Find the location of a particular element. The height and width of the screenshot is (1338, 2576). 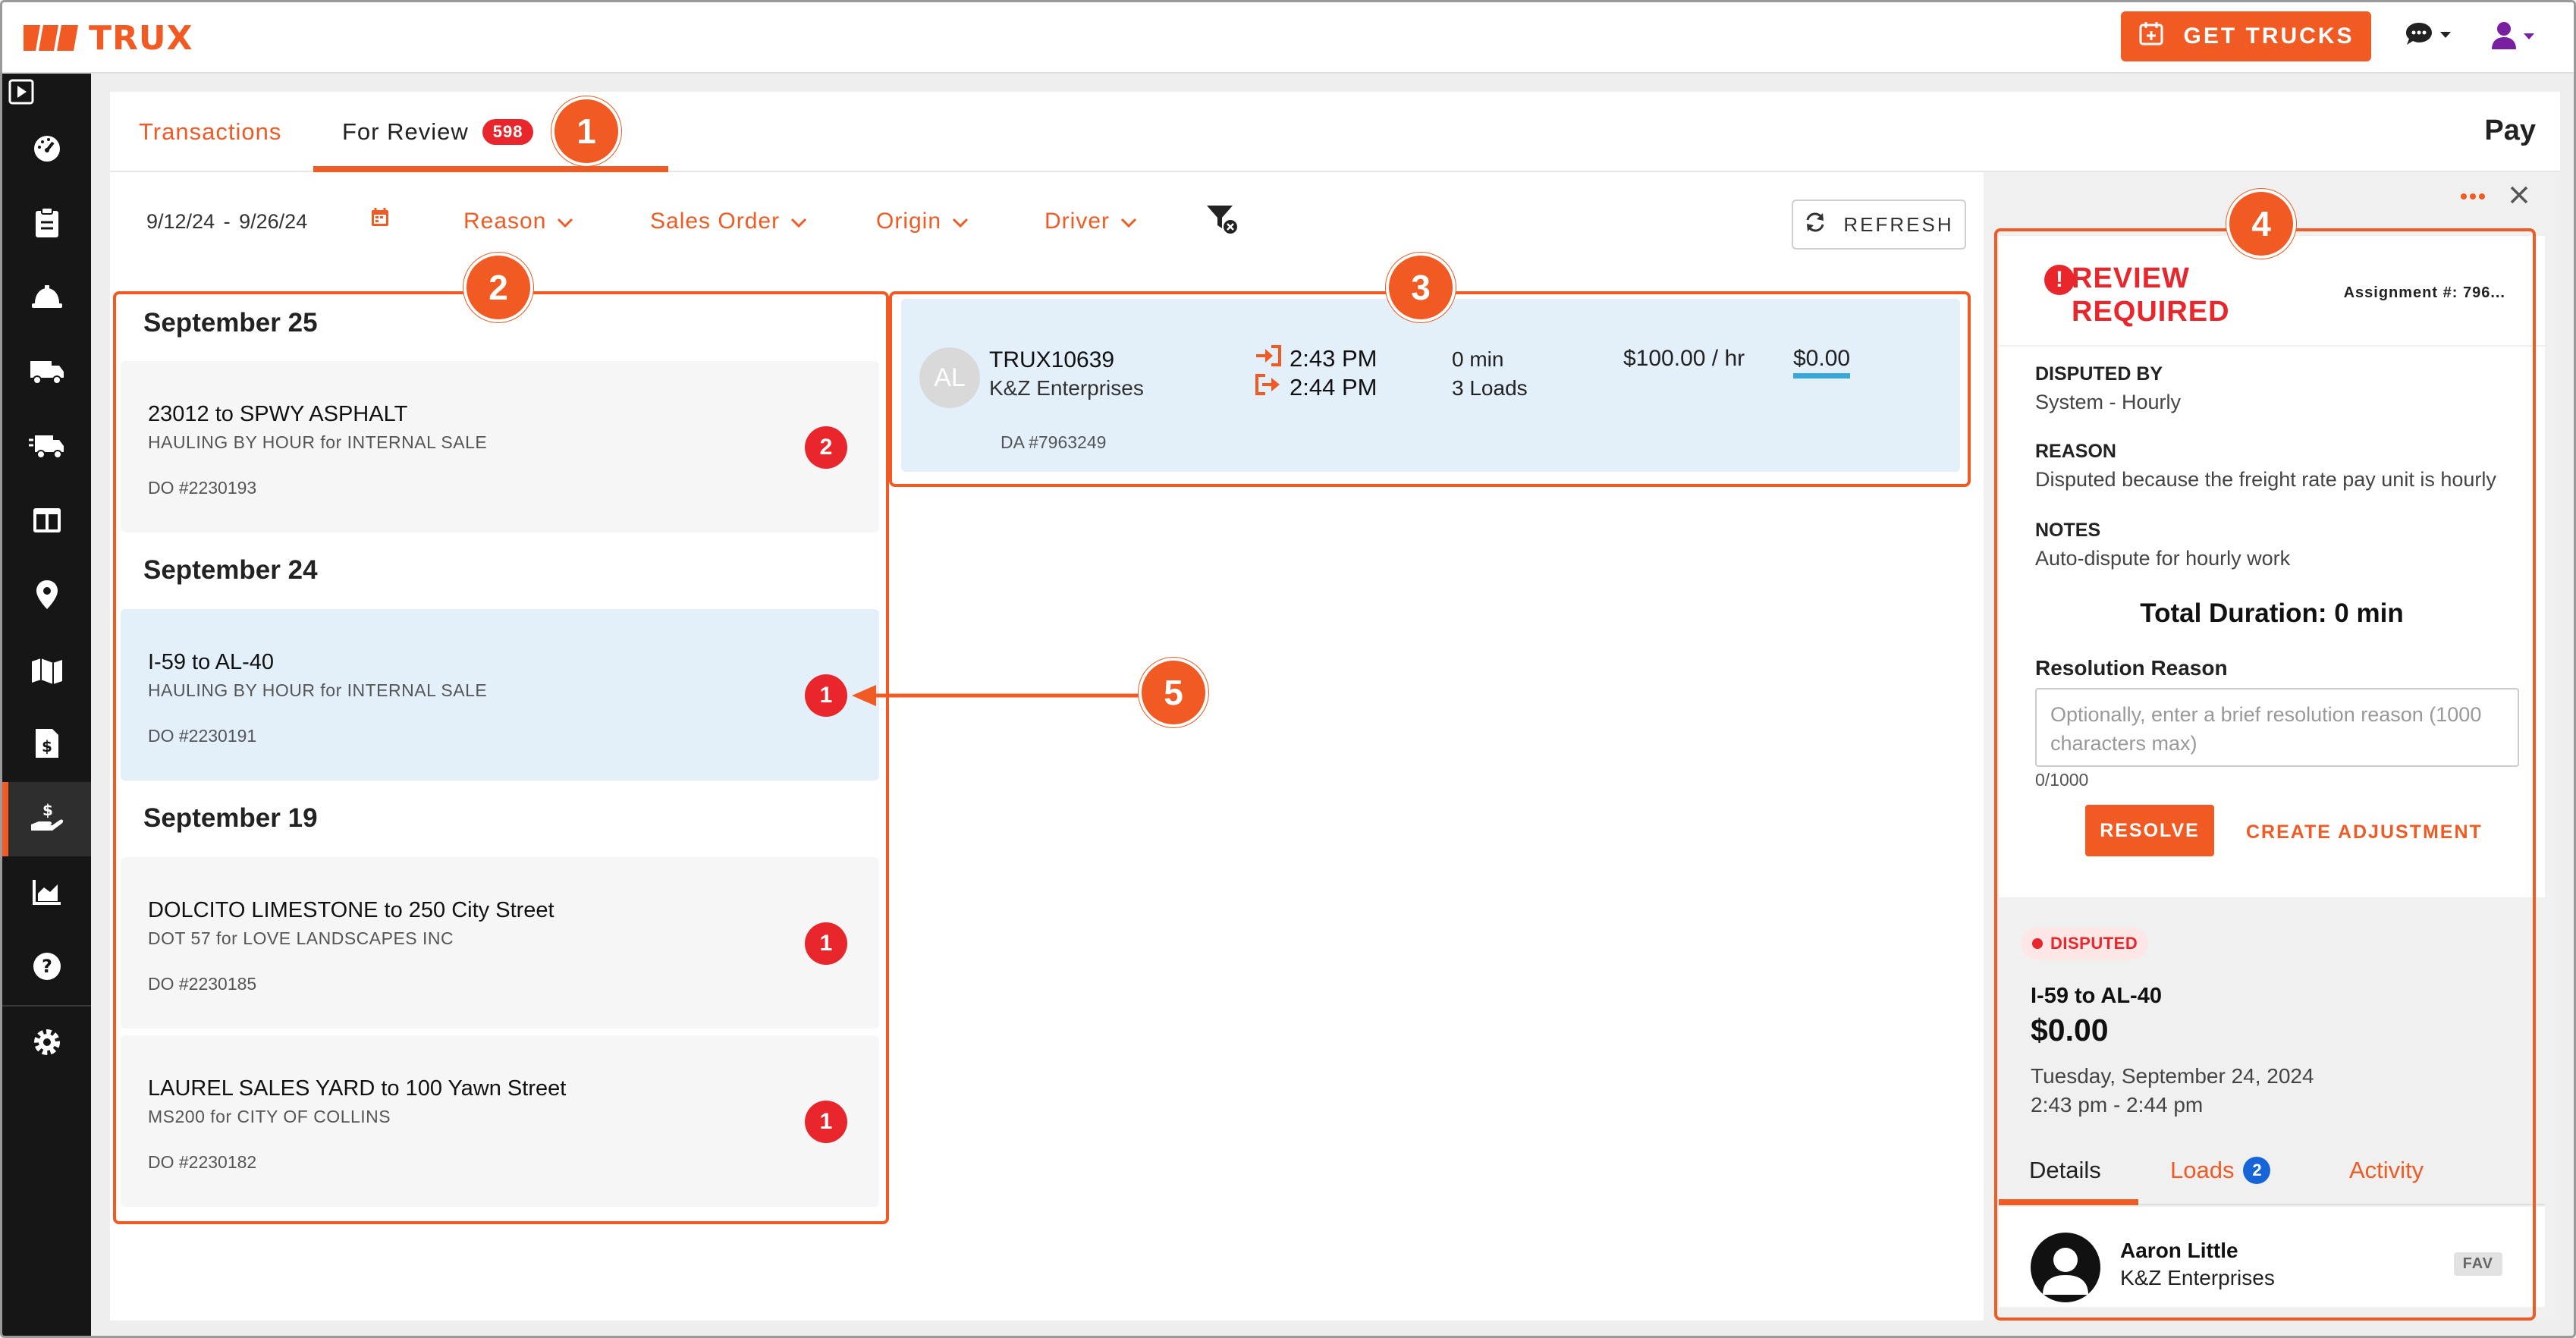

driver-filter-label: Driver is located at coordinates (1077, 221).